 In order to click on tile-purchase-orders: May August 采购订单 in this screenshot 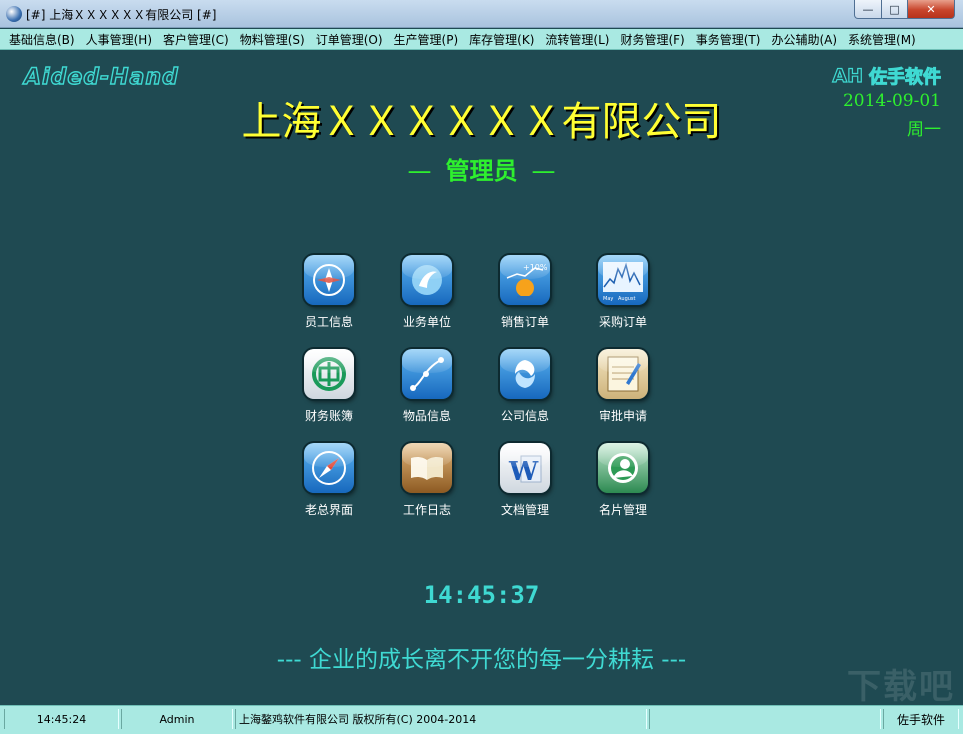, I will do `click(623, 302)`.